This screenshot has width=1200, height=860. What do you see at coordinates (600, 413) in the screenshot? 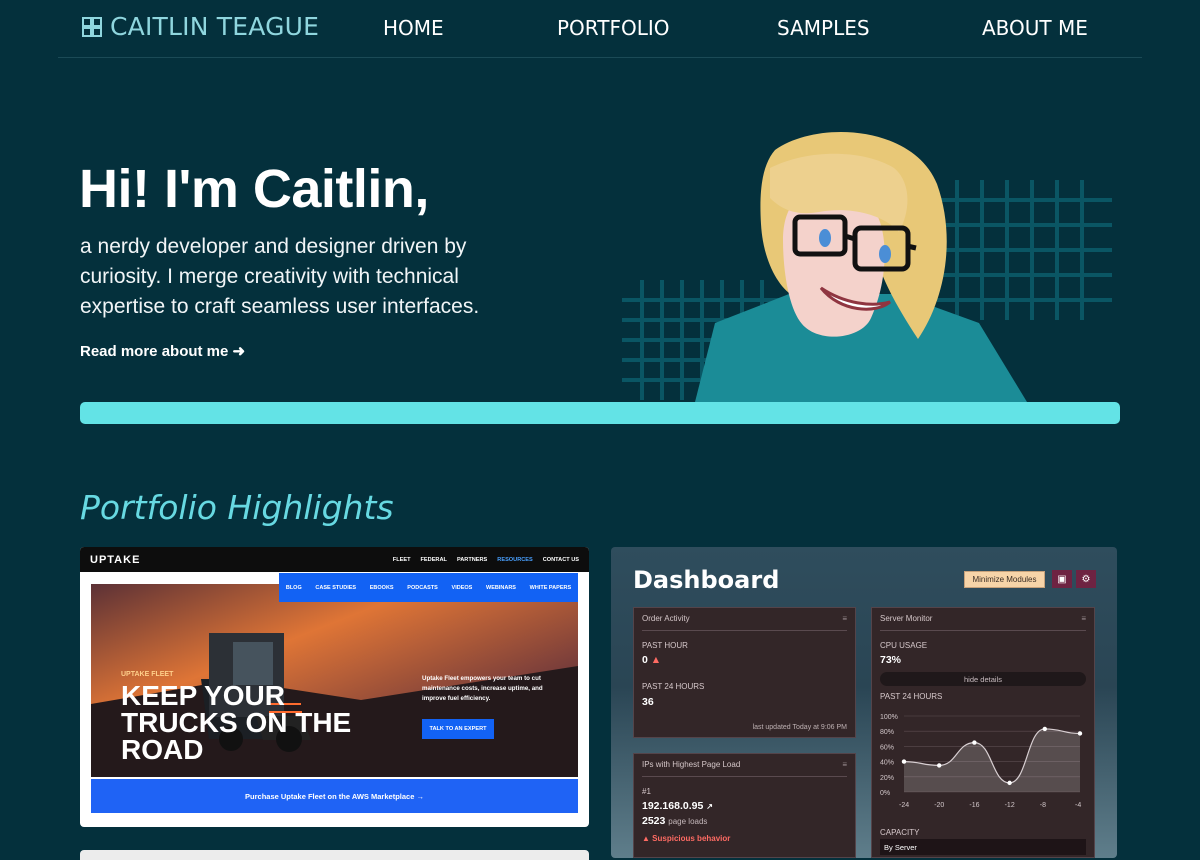
I see `hero-divider-bar` at bounding box center [600, 413].